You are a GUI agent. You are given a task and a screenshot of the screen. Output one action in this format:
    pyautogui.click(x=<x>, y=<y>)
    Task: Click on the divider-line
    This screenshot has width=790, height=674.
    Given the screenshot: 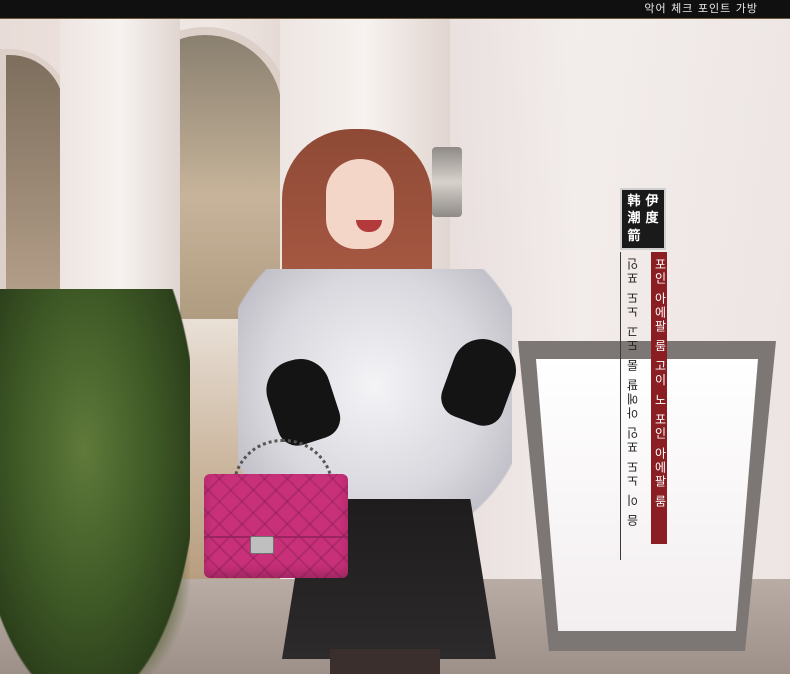 What is the action you would take?
    pyautogui.click(x=620, y=406)
    